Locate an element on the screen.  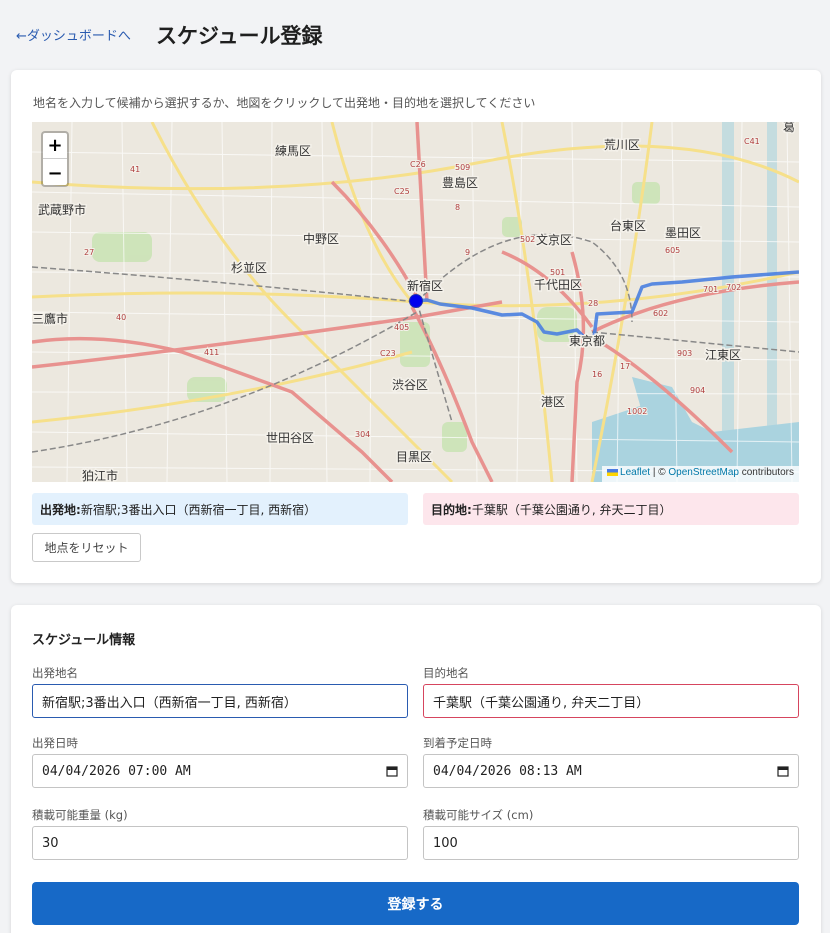
road-number-label: 701 is located at coordinates (710, 289).